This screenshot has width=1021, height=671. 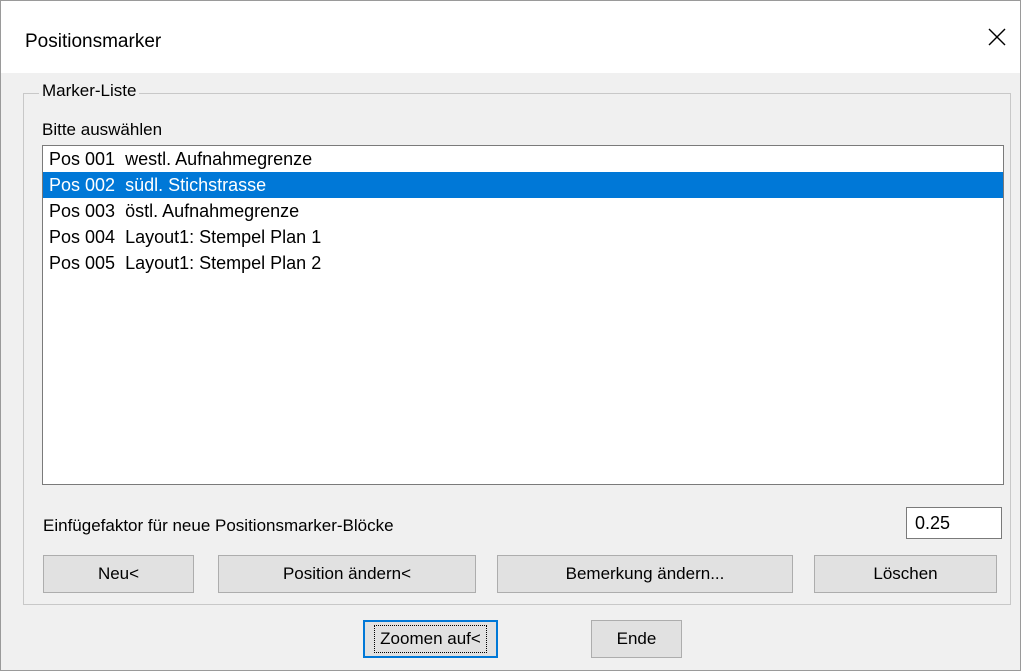 I want to click on title-bar: Positionsmarker, so click(x=510, y=37).